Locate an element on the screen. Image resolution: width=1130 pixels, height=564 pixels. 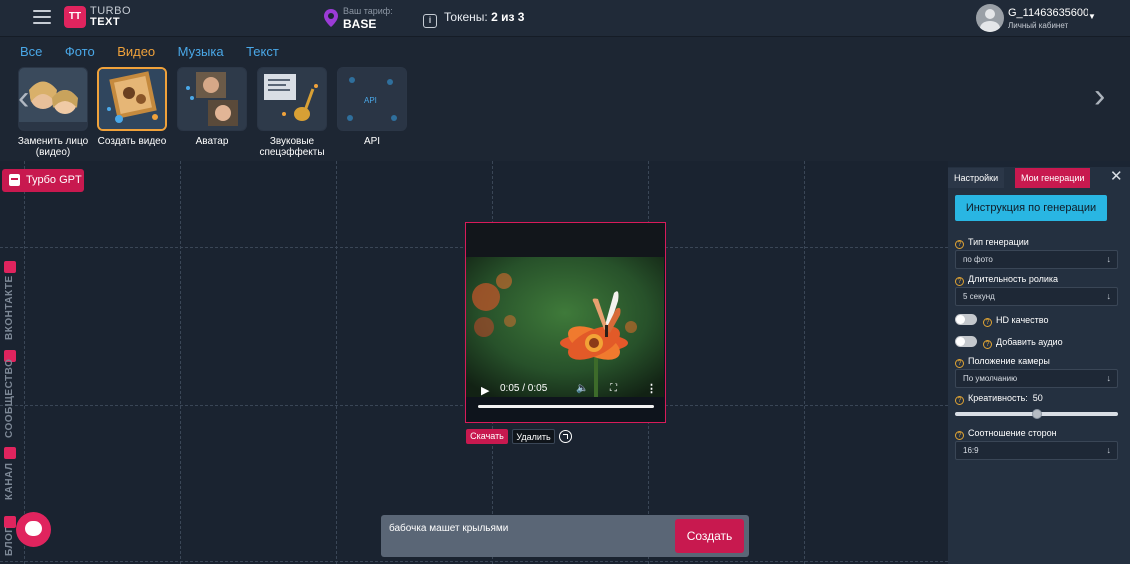
creativity-slider is located at coordinates (1036, 414).